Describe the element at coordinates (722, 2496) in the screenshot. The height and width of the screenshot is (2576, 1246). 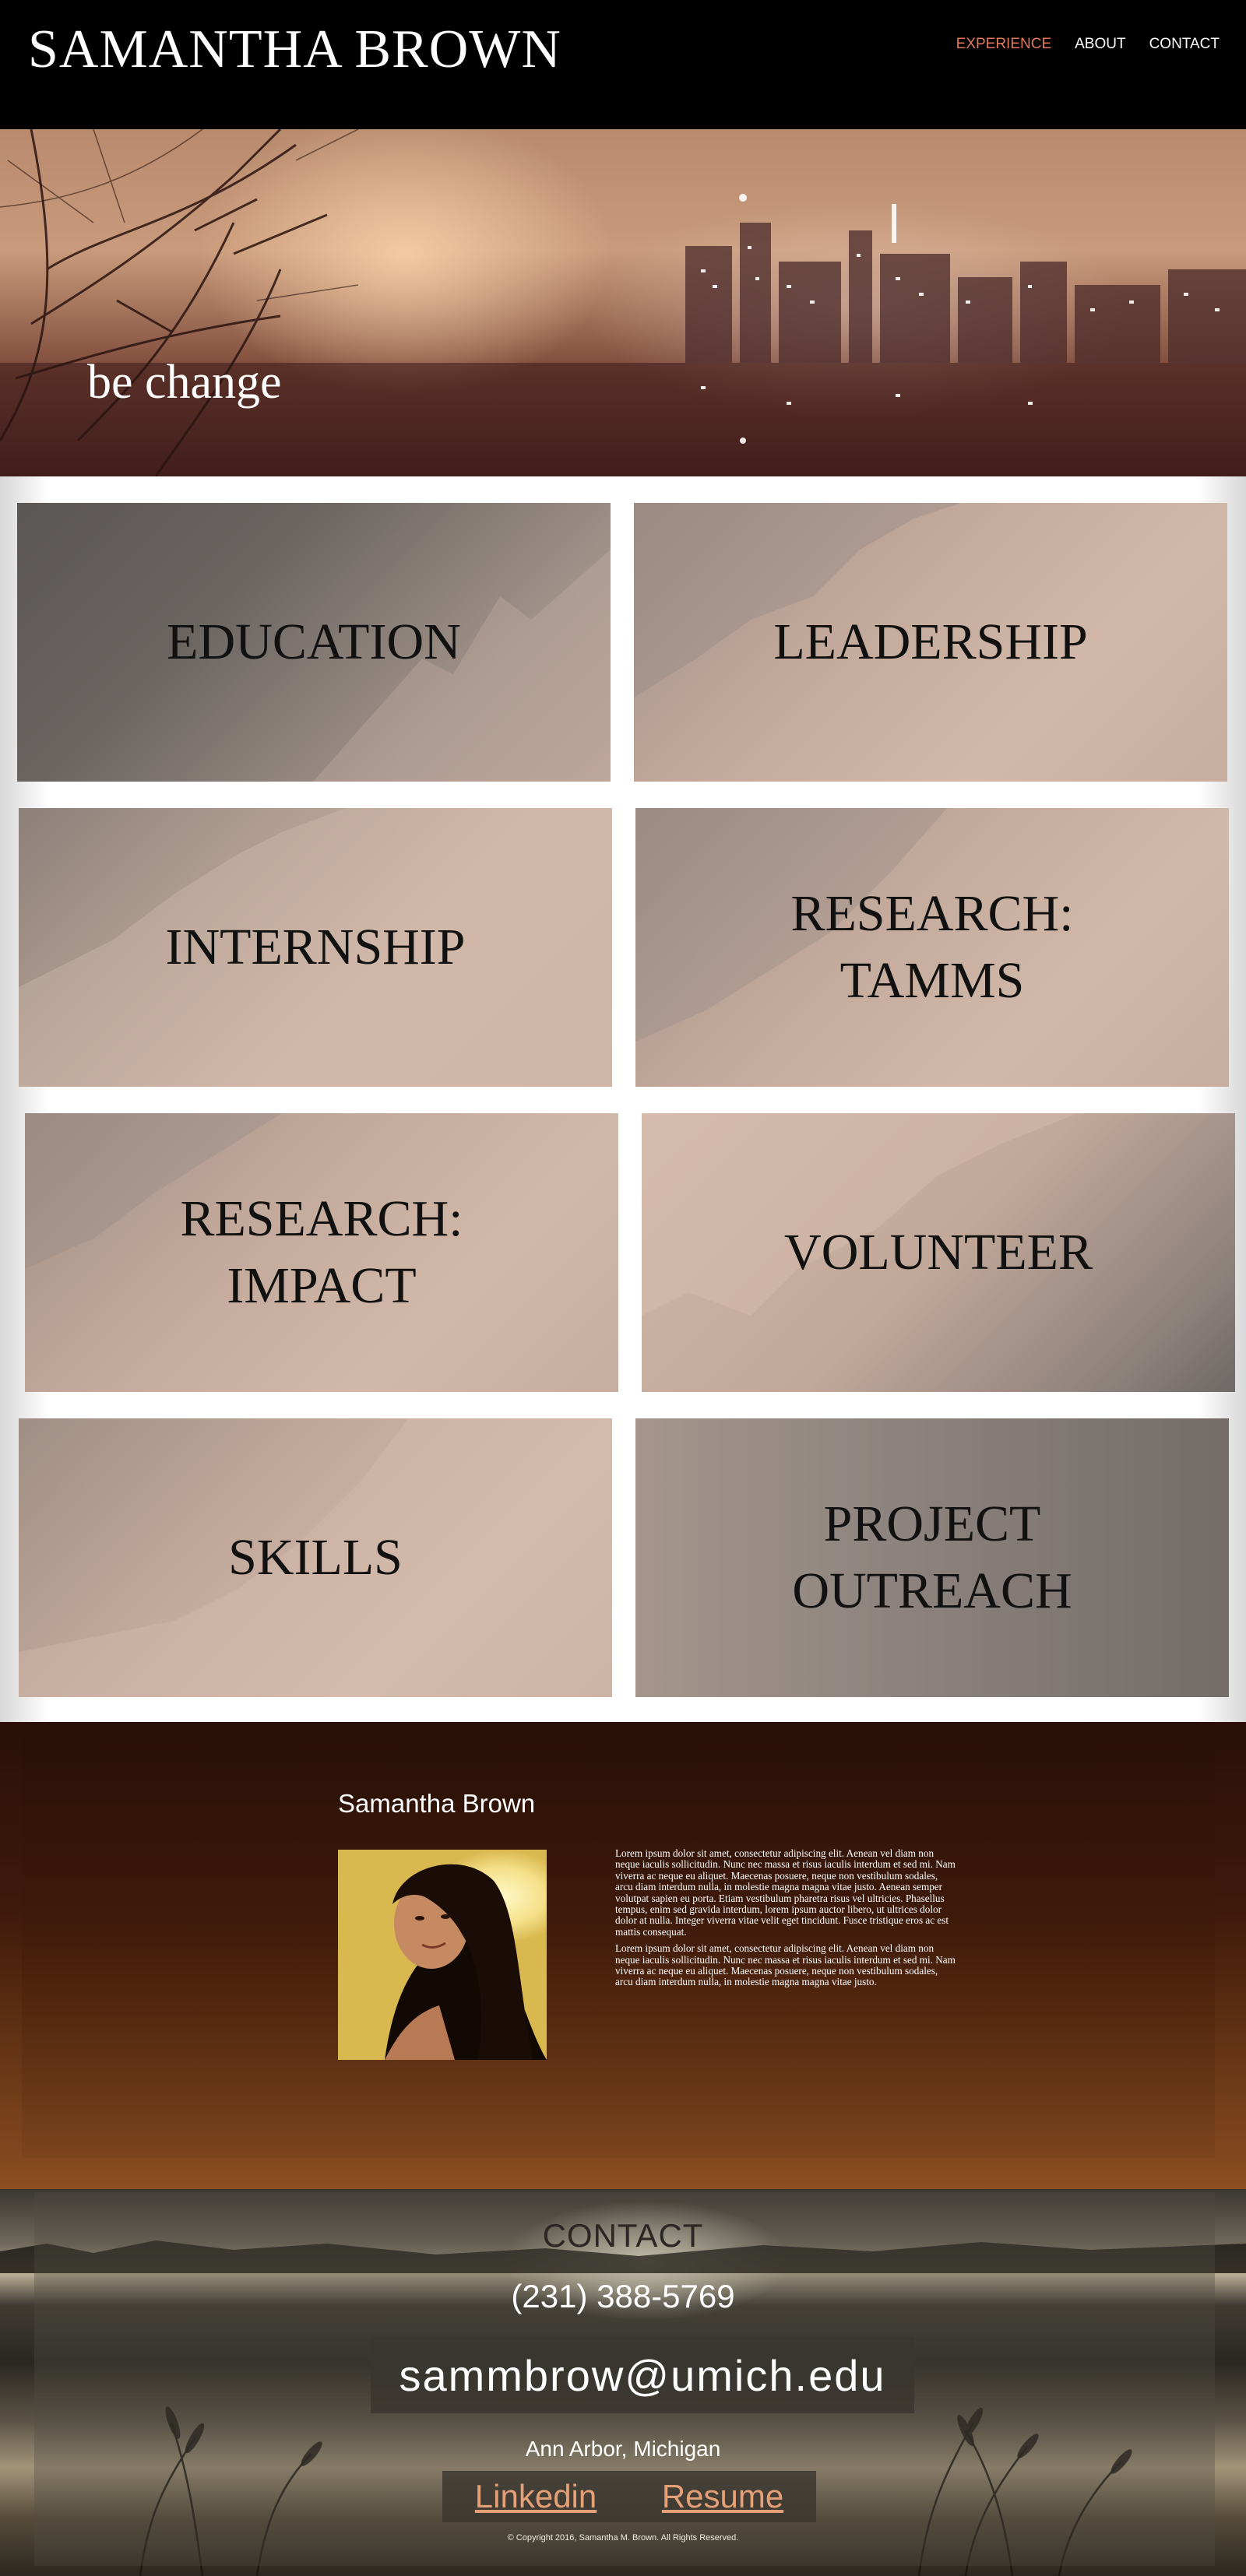
I see `resume-link: Resume` at that location.